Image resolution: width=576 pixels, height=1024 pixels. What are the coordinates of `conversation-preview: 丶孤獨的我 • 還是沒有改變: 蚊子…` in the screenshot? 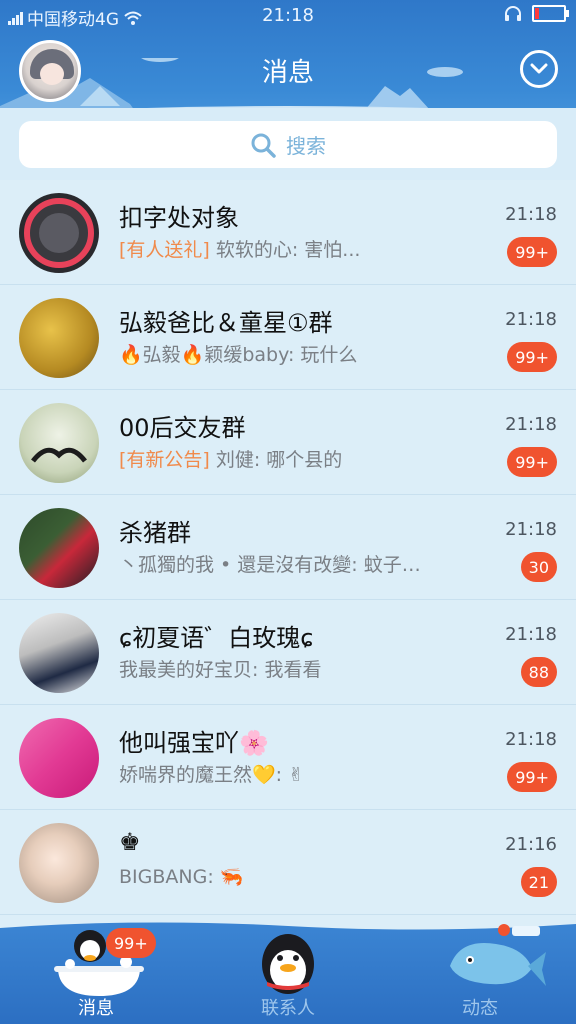 It's located at (309, 563).